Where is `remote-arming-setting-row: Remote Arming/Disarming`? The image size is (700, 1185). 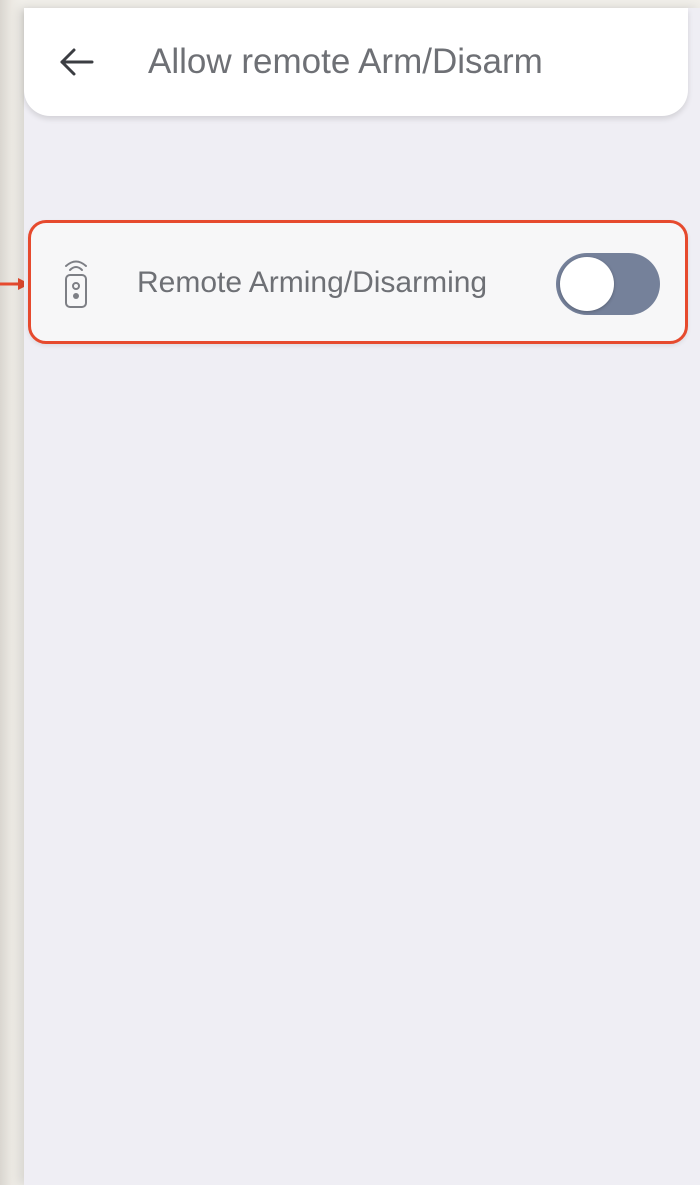
remote-arming-setting-row: Remote Arming/Disarming is located at coordinates (358, 282).